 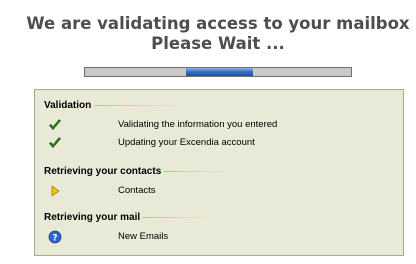 I want to click on play-arrow-icon, so click(x=55, y=191).